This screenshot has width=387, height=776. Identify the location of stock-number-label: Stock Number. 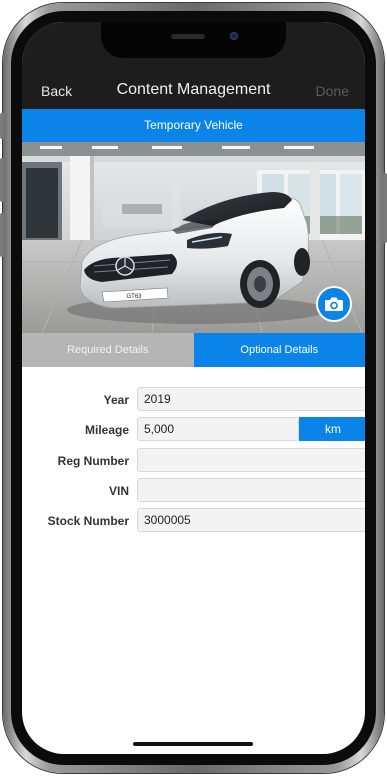
(88, 521).